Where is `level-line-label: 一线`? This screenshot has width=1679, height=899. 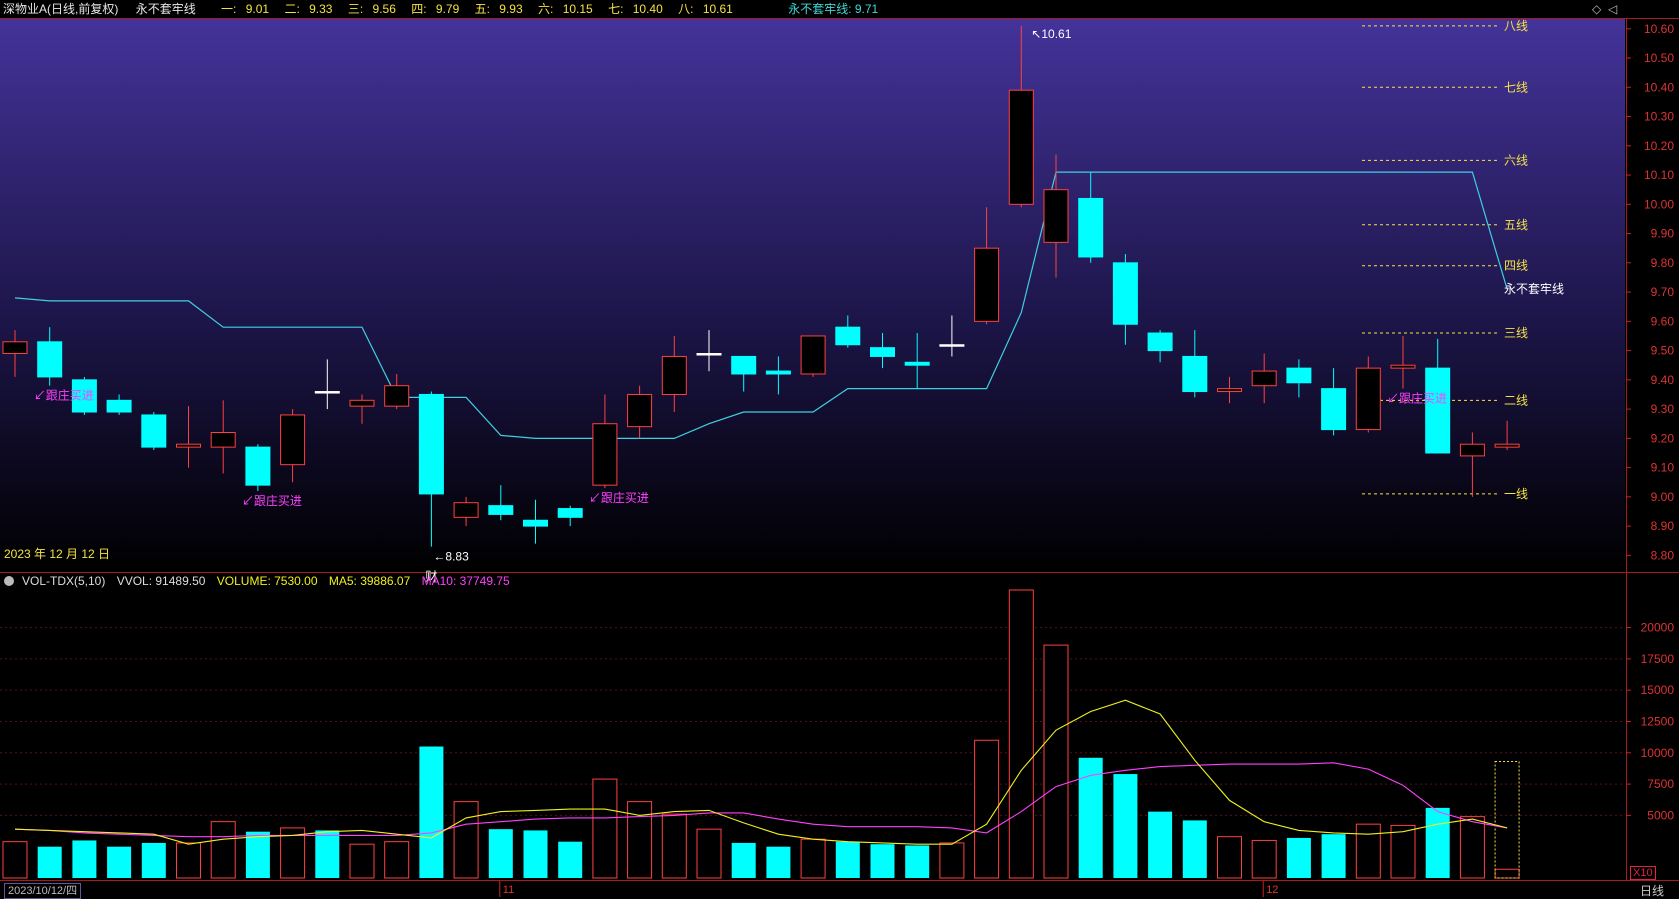 level-line-label: 一线 is located at coordinates (1516, 494).